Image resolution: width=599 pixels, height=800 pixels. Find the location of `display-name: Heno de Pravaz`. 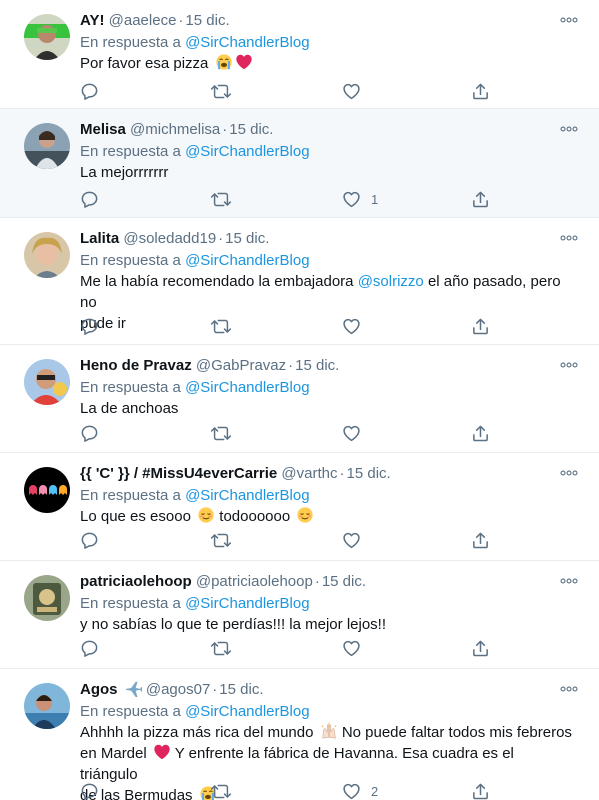

display-name: Heno de Pravaz is located at coordinates (136, 365).